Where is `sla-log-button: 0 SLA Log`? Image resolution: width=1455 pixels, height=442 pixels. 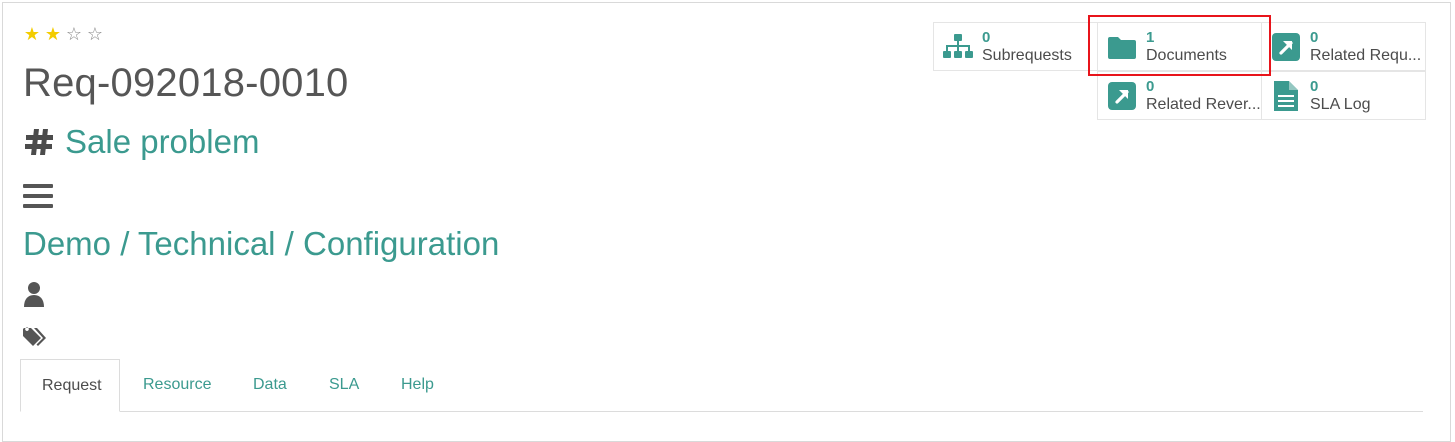
sla-log-button: 0 SLA Log is located at coordinates (1343, 95).